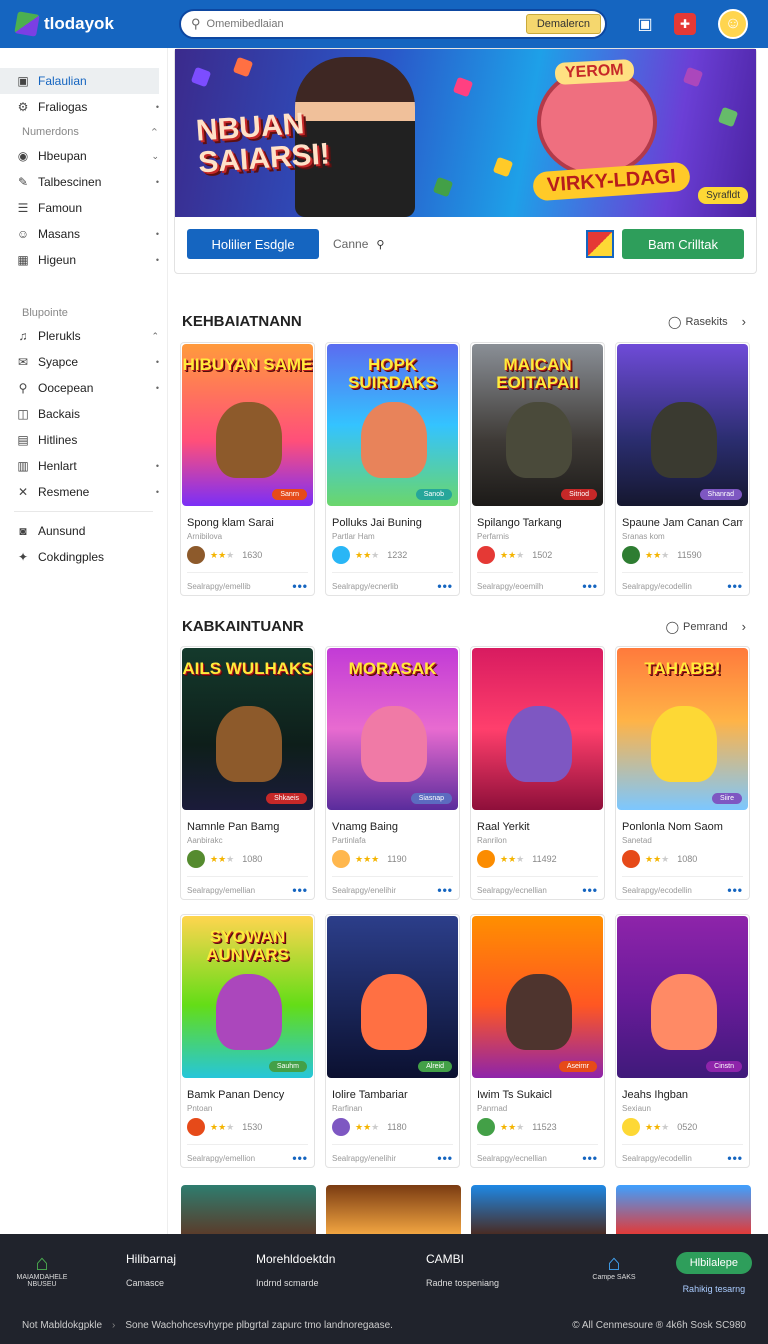 Image resolution: width=768 pixels, height=1344 pixels. I want to click on notifications-icon: ▣, so click(645, 24).